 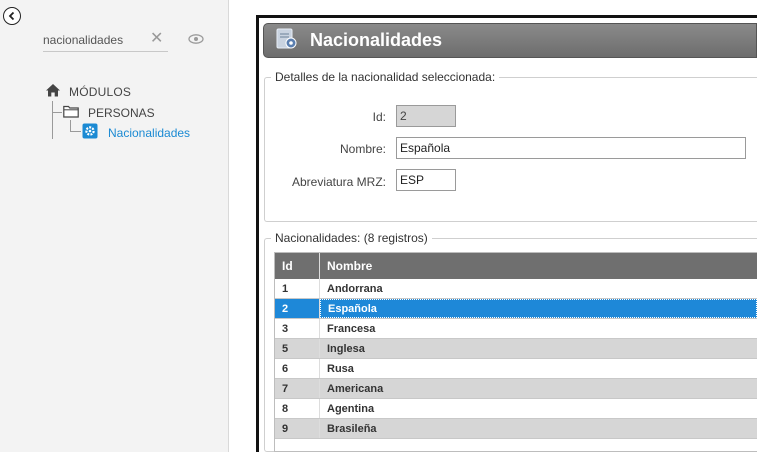 I want to click on table-row: 9 Brasileña, so click(x=516, y=429).